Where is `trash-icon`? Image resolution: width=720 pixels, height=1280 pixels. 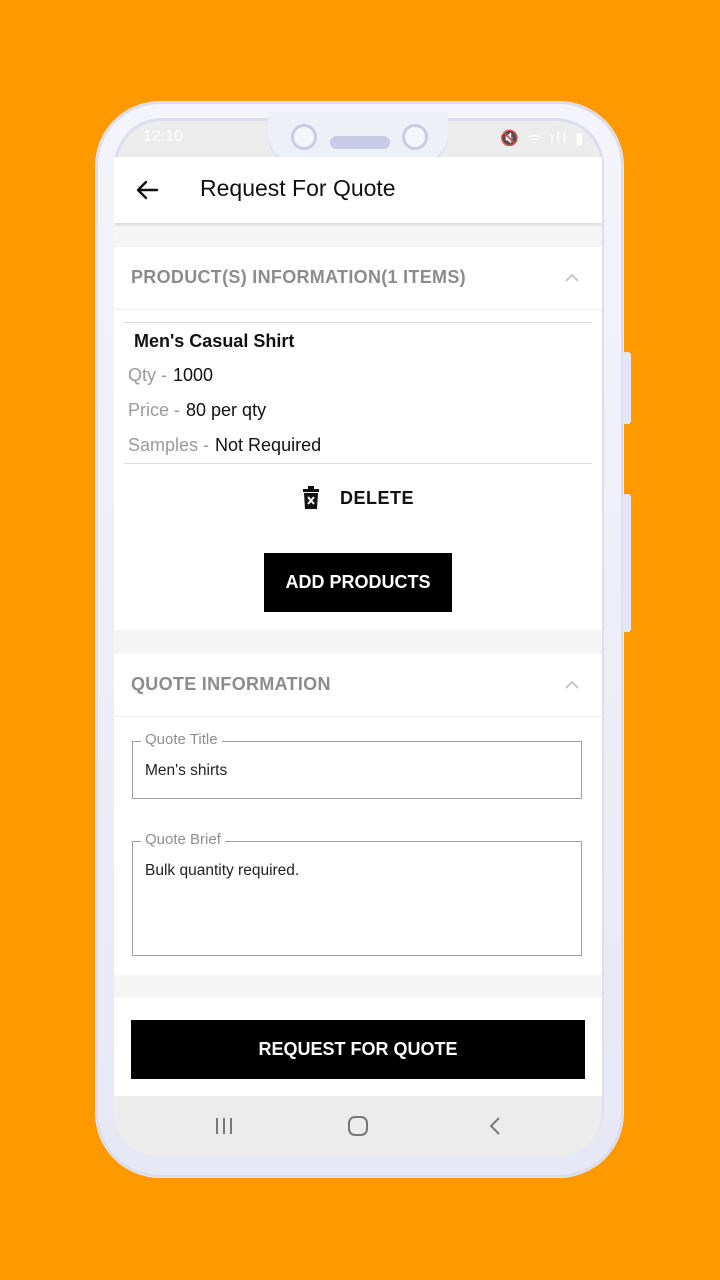
trash-icon is located at coordinates (311, 497).